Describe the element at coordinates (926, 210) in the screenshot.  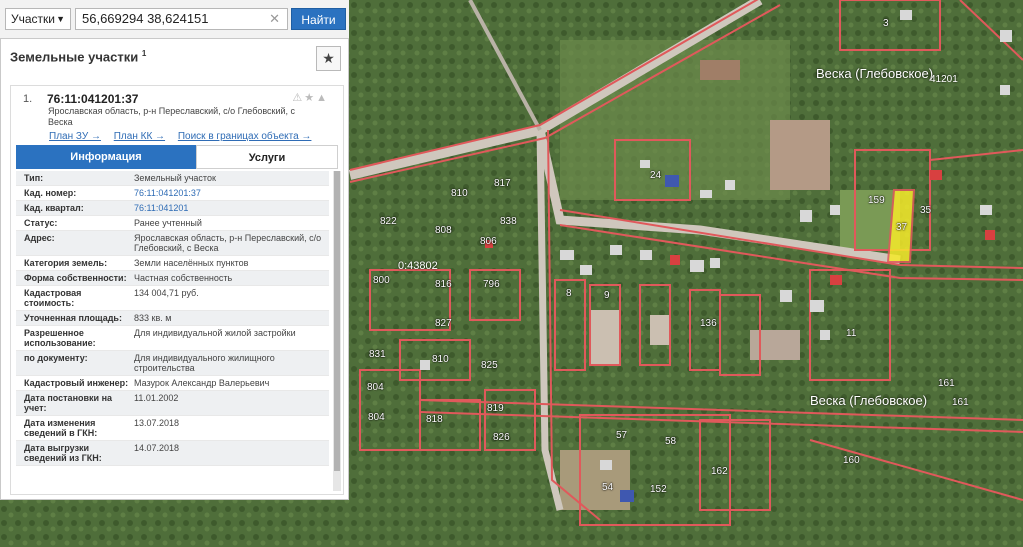
I see `parcel-label: 35` at that location.